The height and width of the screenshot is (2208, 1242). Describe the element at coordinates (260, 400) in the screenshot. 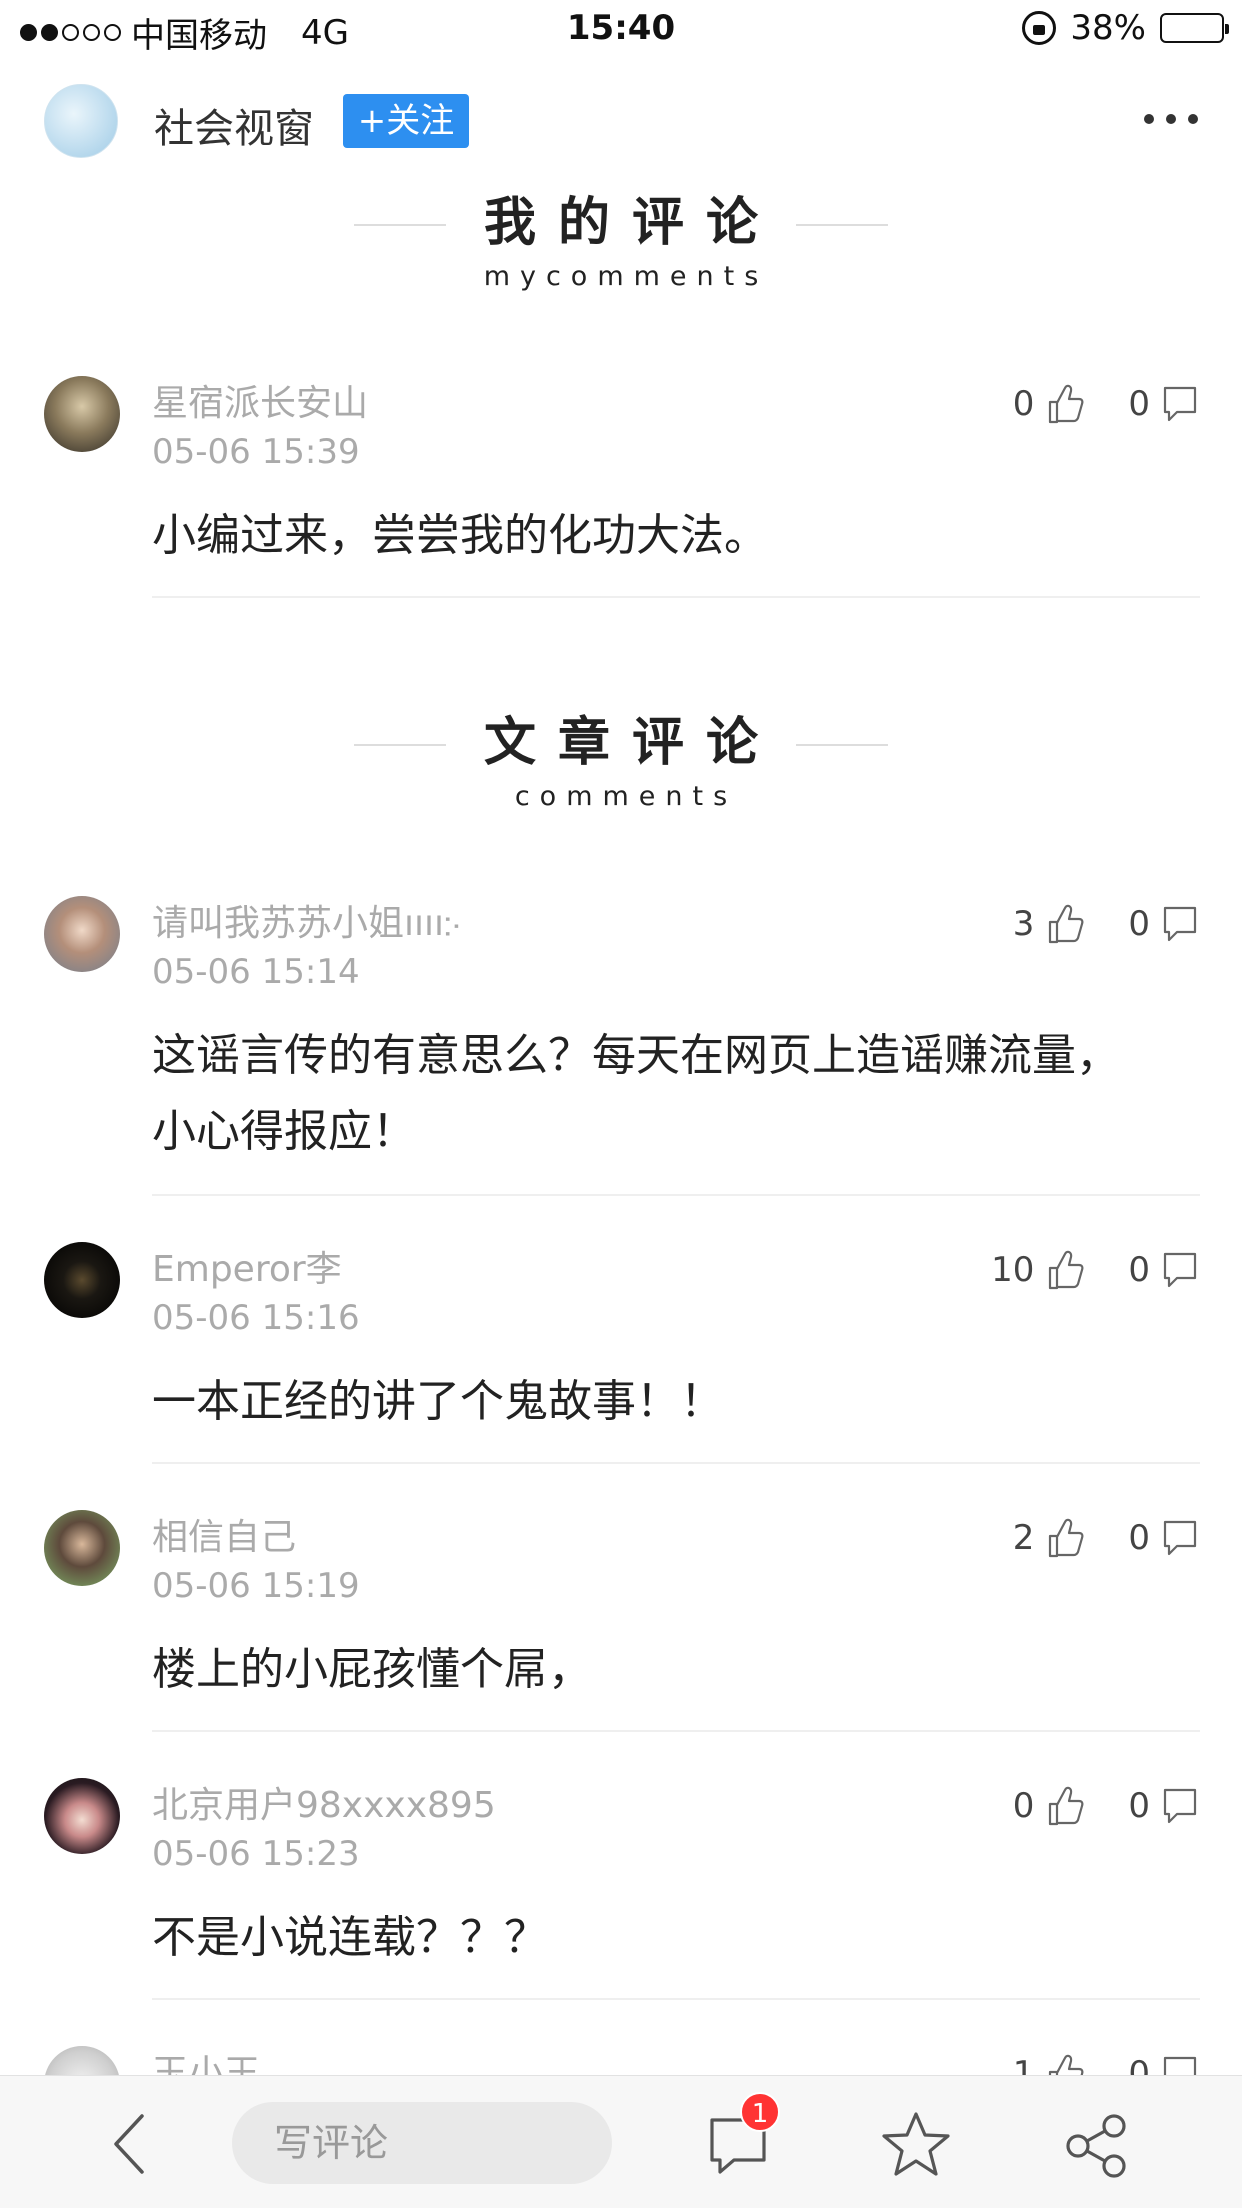

I see `comment-username: 星宿派长安山` at that location.